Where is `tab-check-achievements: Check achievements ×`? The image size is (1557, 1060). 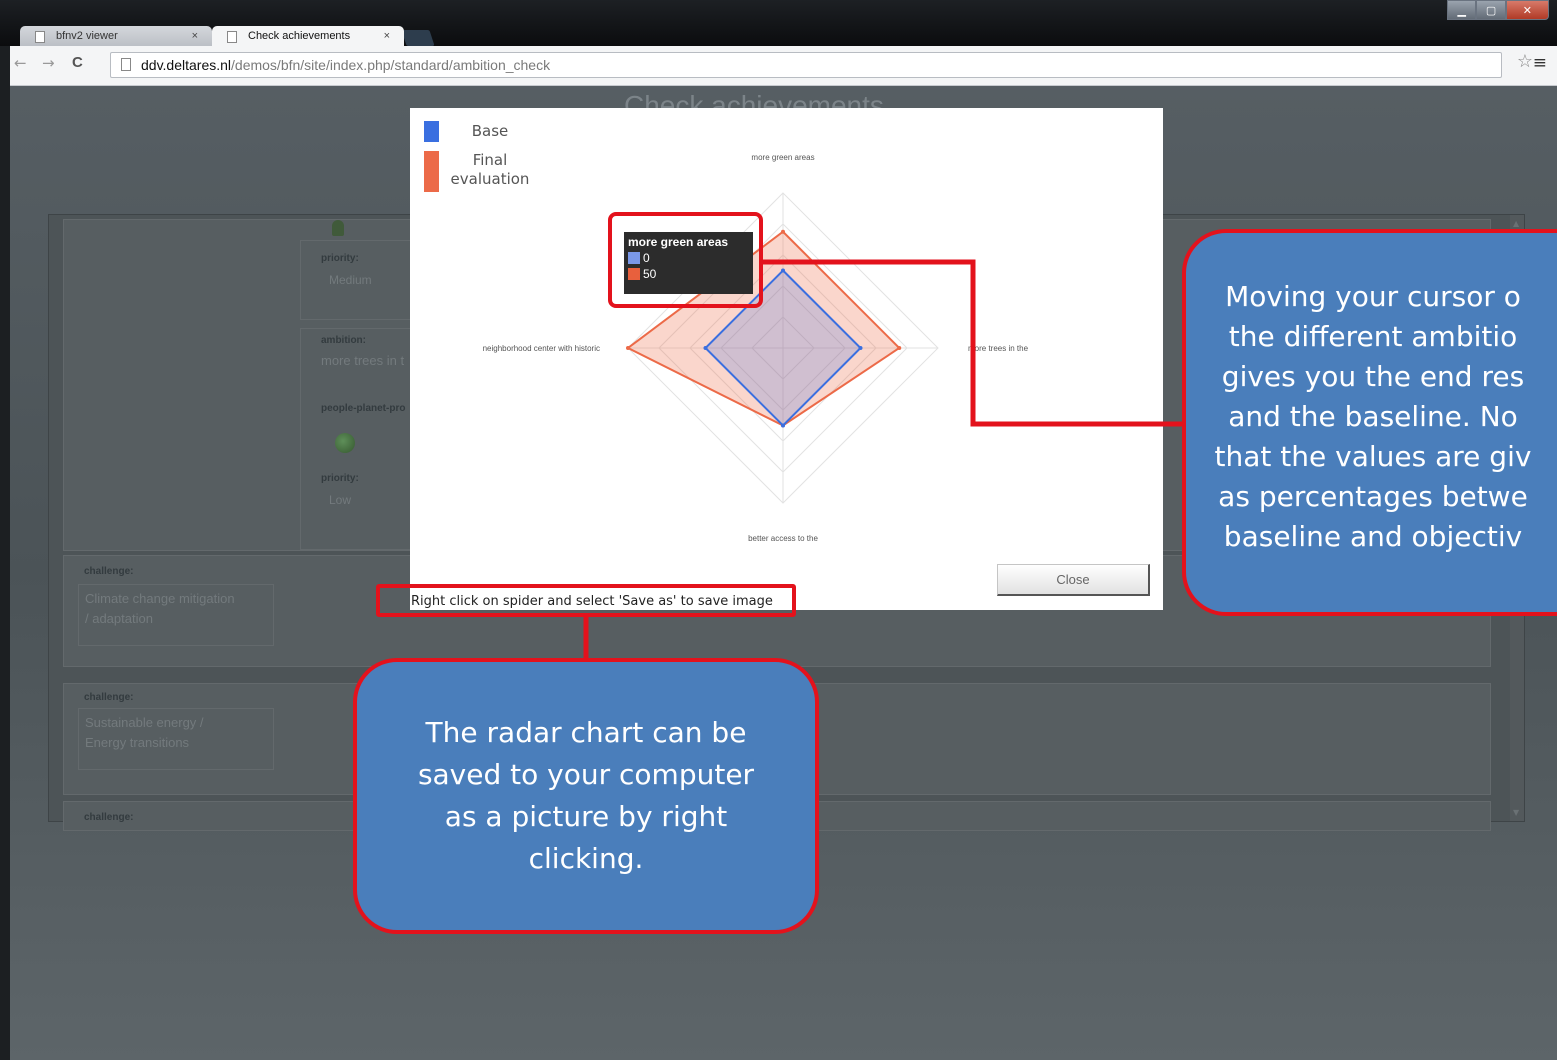
tab-check-achievements: Check achievements × is located at coordinates (308, 37).